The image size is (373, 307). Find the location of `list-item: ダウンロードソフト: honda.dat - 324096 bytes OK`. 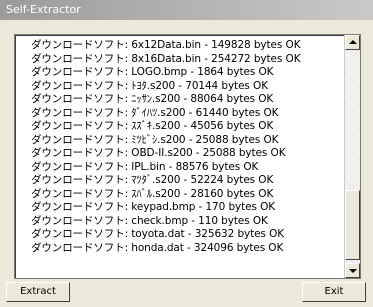

list-item: ダウンロードソフト: honda.dat - 324096 bytes OK is located at coordinates (157, 247).